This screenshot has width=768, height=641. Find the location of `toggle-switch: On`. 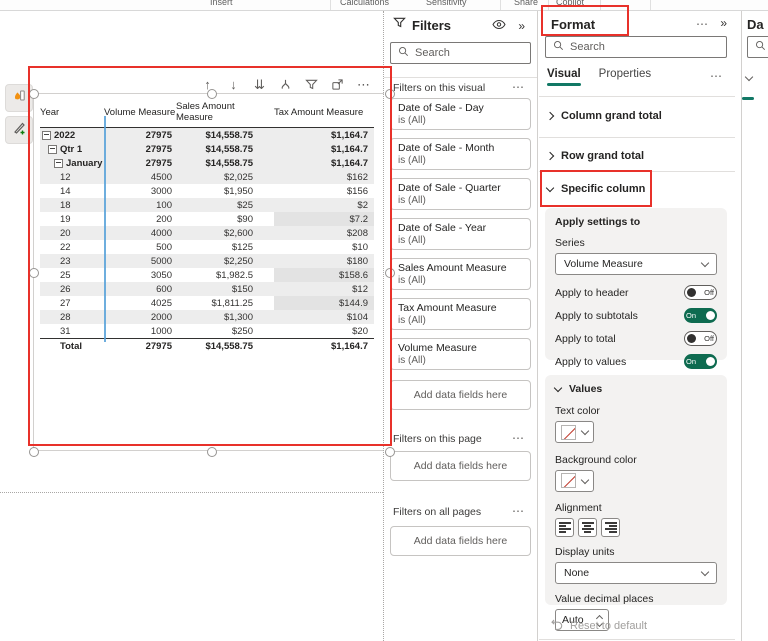

toggle-switch: On is located at coordinates (700, 315).